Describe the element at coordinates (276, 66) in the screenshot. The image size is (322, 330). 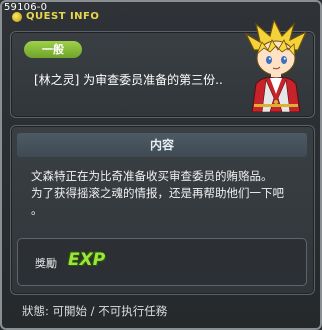
I see `npc-portrait-icon` at that location.